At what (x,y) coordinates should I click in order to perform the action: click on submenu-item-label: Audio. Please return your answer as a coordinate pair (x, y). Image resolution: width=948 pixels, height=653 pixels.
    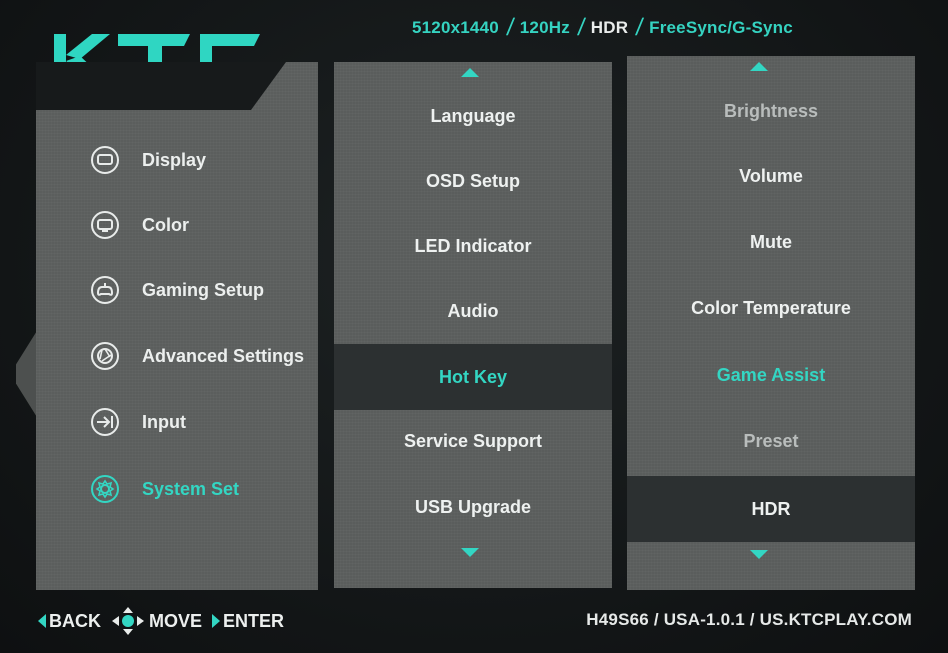
    Looking at the image, I should click on (473, 310).